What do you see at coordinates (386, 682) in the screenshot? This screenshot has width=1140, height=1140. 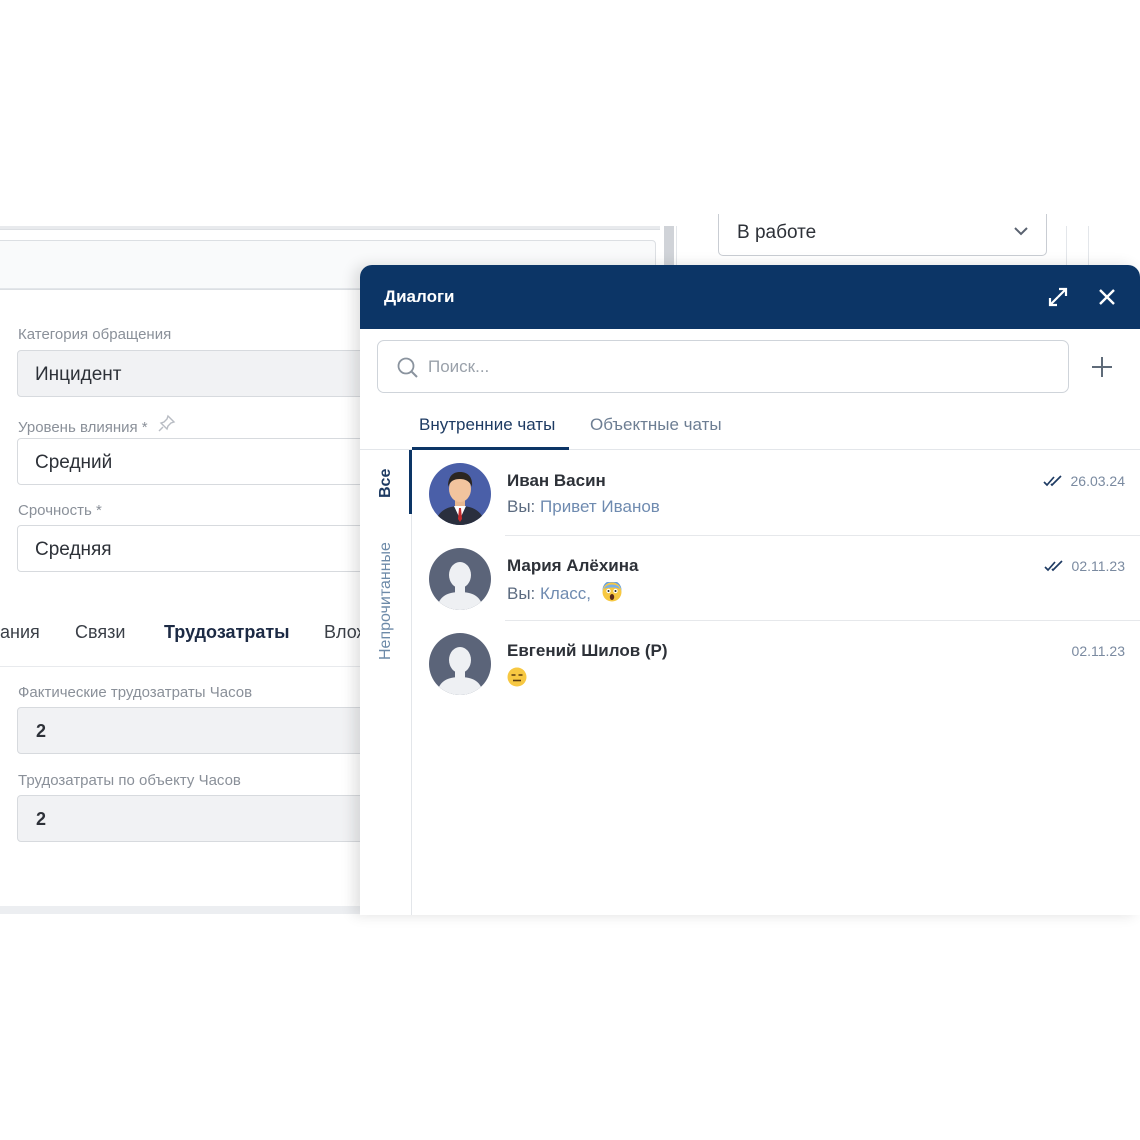 I see `side-tabs: Все Непрочитанные` at bounding box center [386, 682].